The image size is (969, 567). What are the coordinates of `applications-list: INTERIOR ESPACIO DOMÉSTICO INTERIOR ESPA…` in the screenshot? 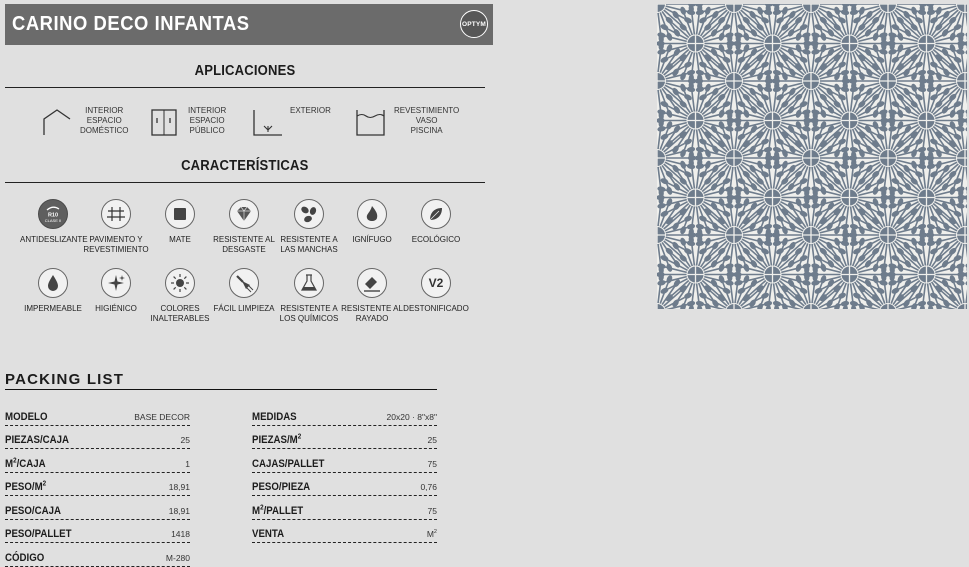 It's located at (260, 123).